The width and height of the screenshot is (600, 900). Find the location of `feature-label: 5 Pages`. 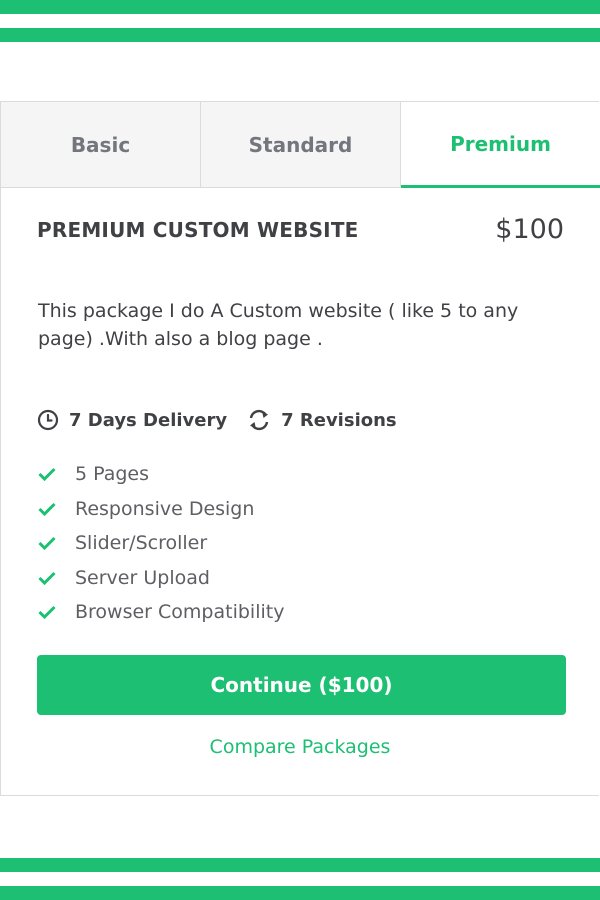

feature-label: 5 Pages is located at coordinates (112, 474).